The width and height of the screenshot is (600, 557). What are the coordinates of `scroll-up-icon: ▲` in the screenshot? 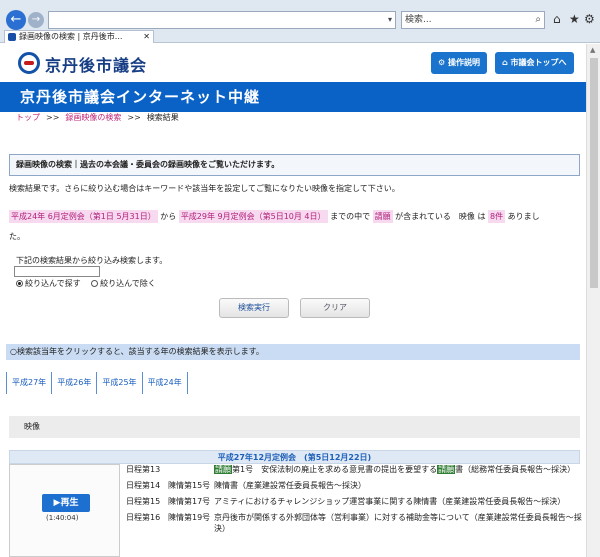 It's located at (592, 50).